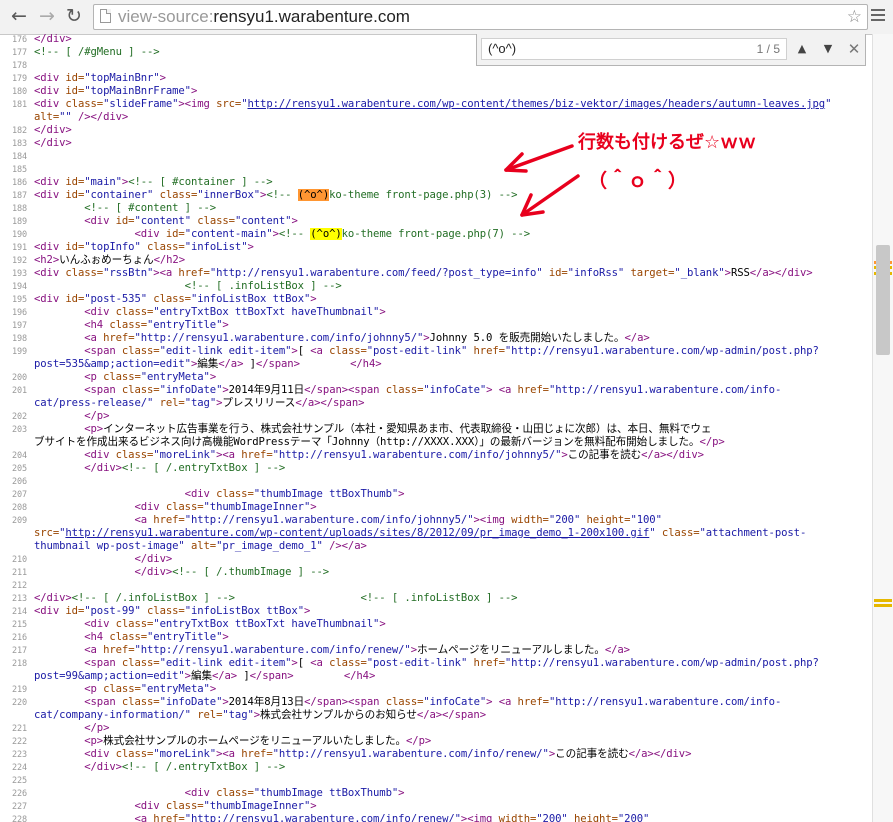 The width and height of the screenshot is (893, 822). Describe the element at coordinates (638, 181) in the screenshot. I see `annotation-face: （＾ｏ＾）` at that location.